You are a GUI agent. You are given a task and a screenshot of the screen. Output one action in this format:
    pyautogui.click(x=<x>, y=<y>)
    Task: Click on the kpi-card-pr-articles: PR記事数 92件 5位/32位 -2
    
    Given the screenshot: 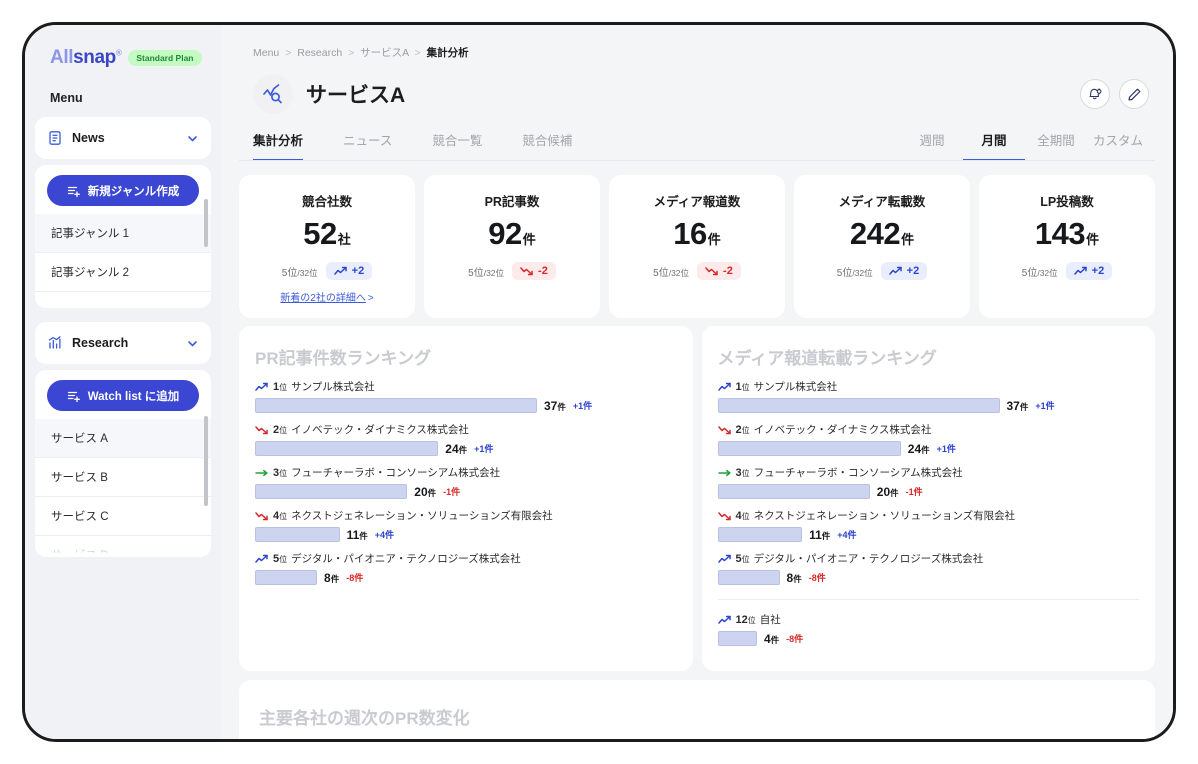 What is the action you would take?
    pyautogui.click(x=512, y=246)
    